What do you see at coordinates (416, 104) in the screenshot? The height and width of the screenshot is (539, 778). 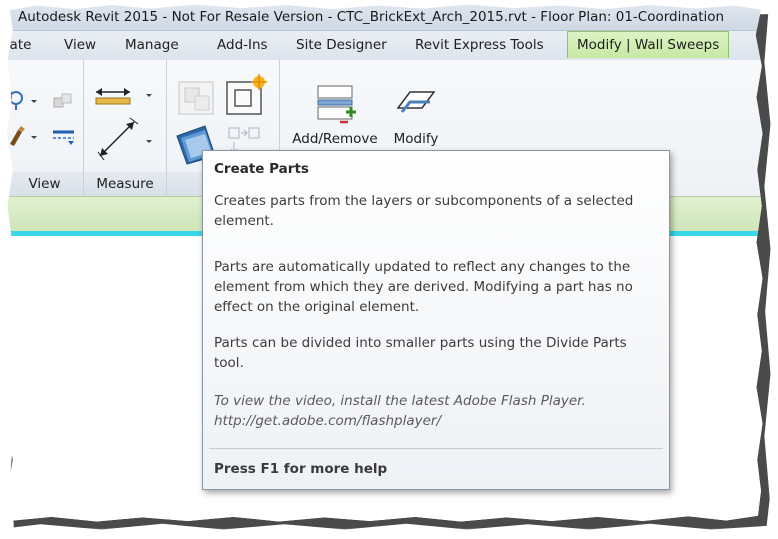 I see `modify-returns-icon` at bounding box center [416, 104].